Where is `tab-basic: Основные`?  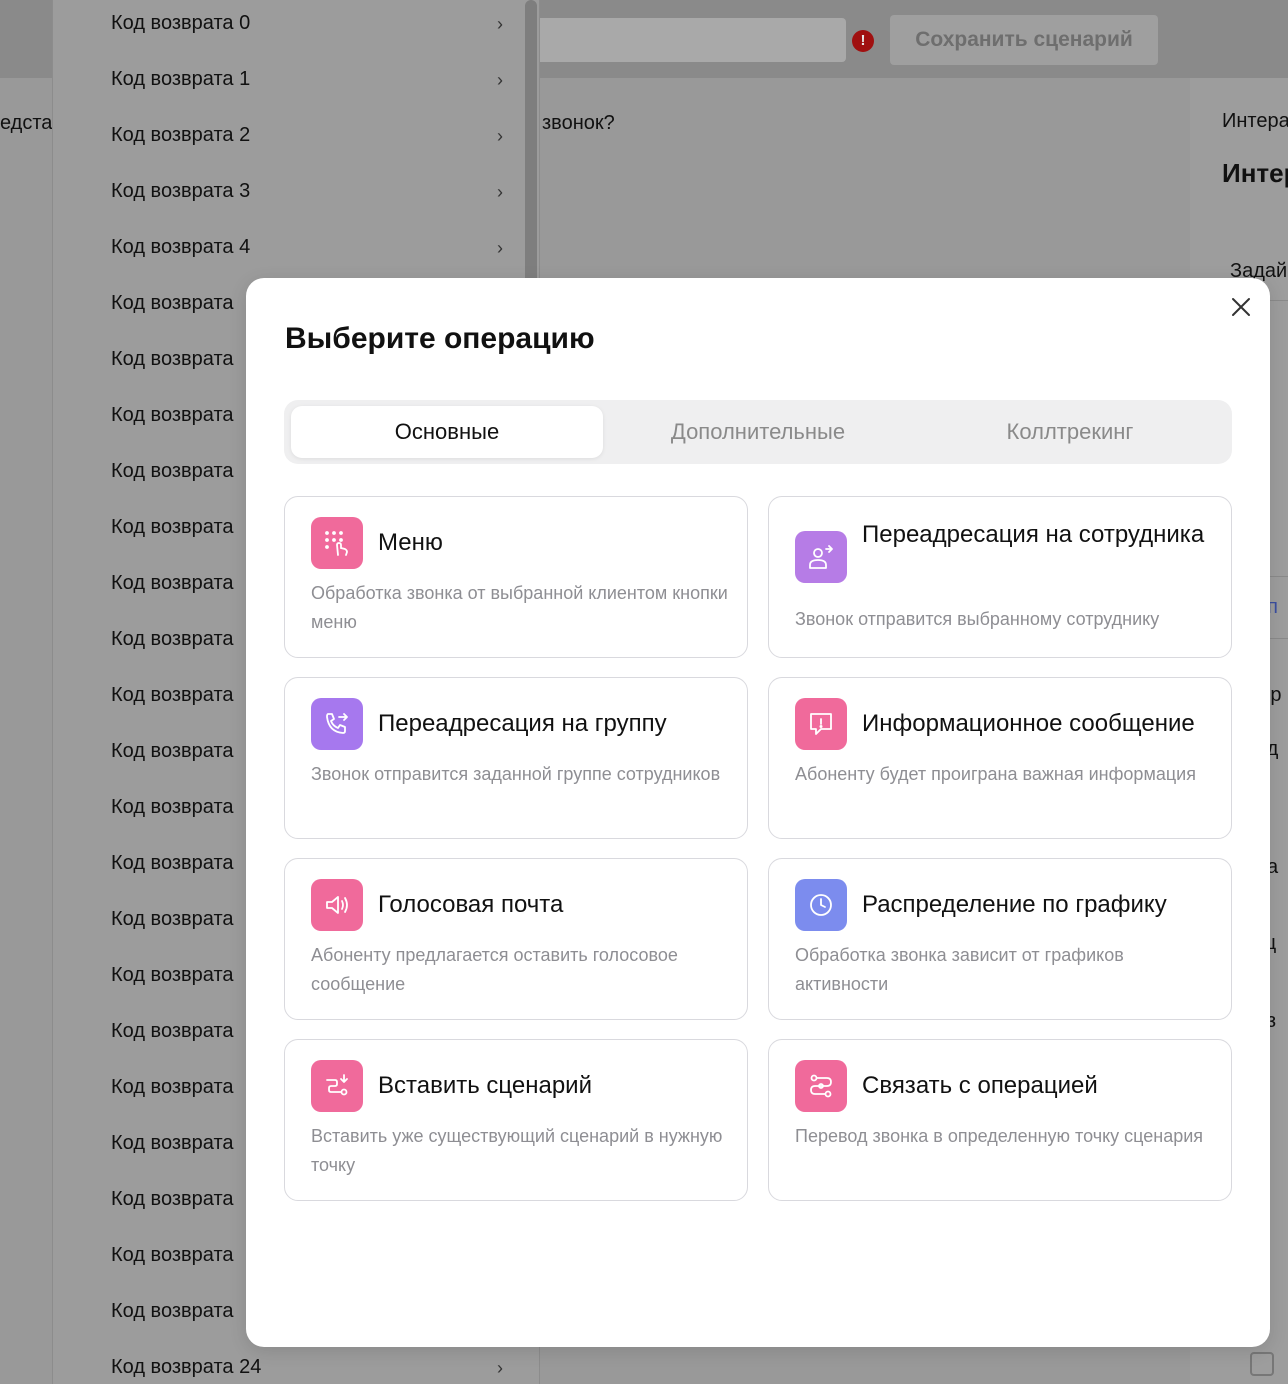 tab-basic: Основные is located at coordinates (447, 432).